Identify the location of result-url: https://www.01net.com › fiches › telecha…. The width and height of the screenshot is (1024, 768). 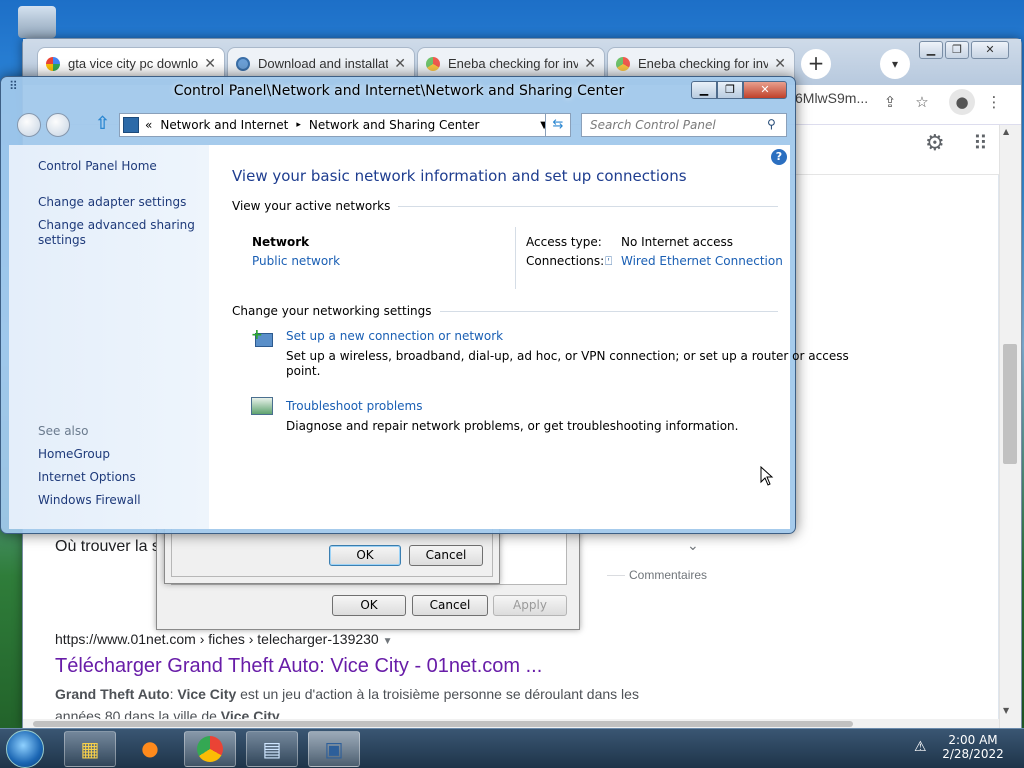
(224, 639).